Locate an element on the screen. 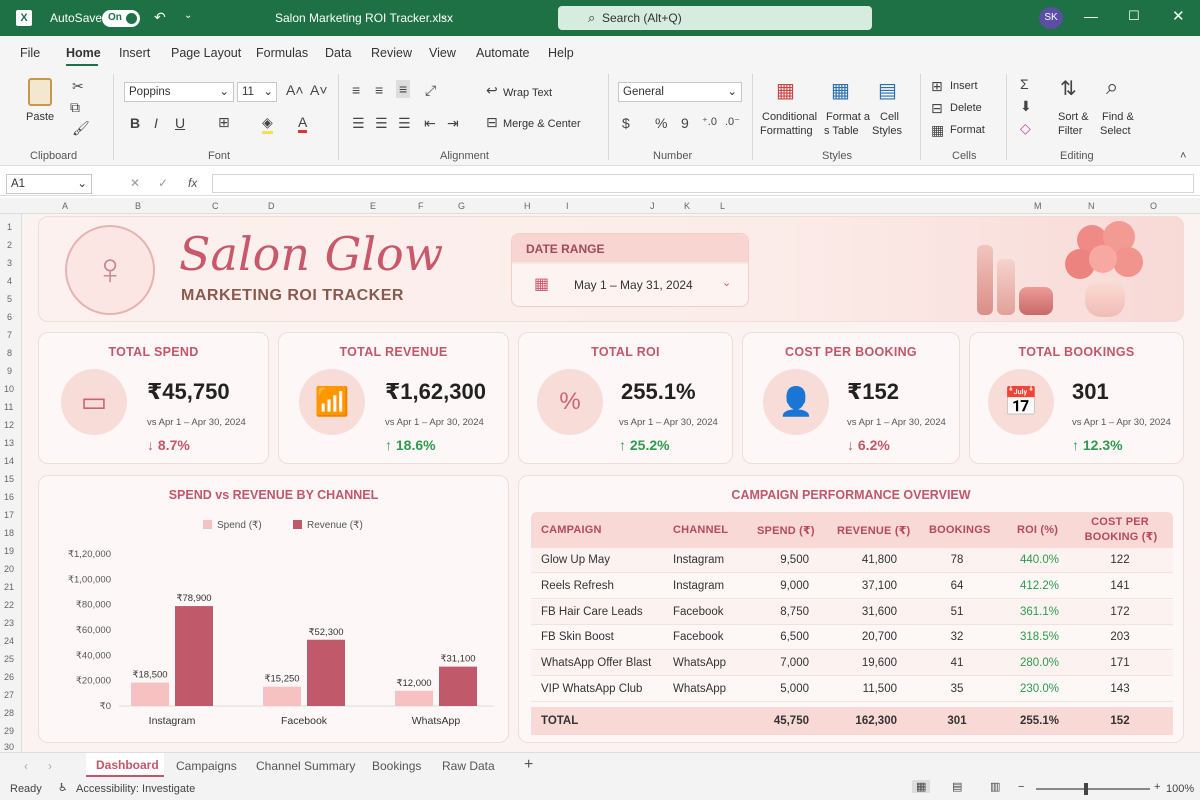 The image size is (1200, 800). column-header: K is located at coordinates (687, 206).